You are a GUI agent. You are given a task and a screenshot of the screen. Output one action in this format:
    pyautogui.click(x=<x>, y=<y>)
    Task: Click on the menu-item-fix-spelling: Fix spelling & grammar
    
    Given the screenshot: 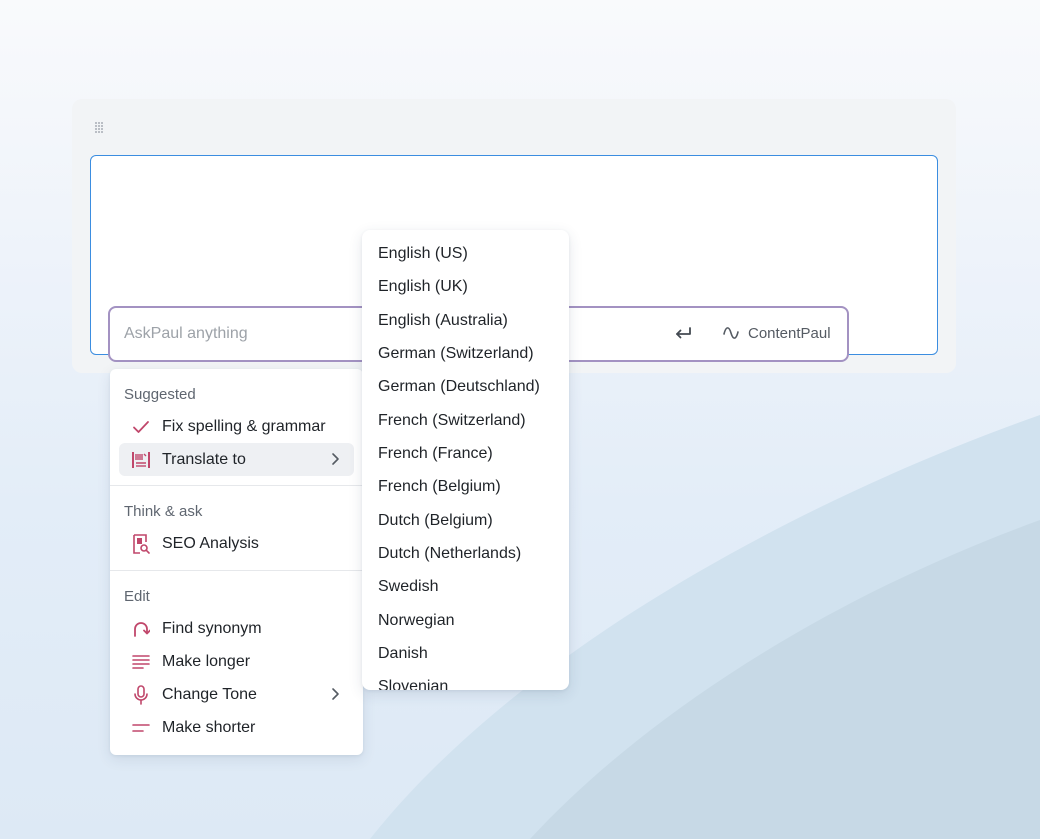 What is the action you would take?
    pyautogui.click(x=236, y=426)
    